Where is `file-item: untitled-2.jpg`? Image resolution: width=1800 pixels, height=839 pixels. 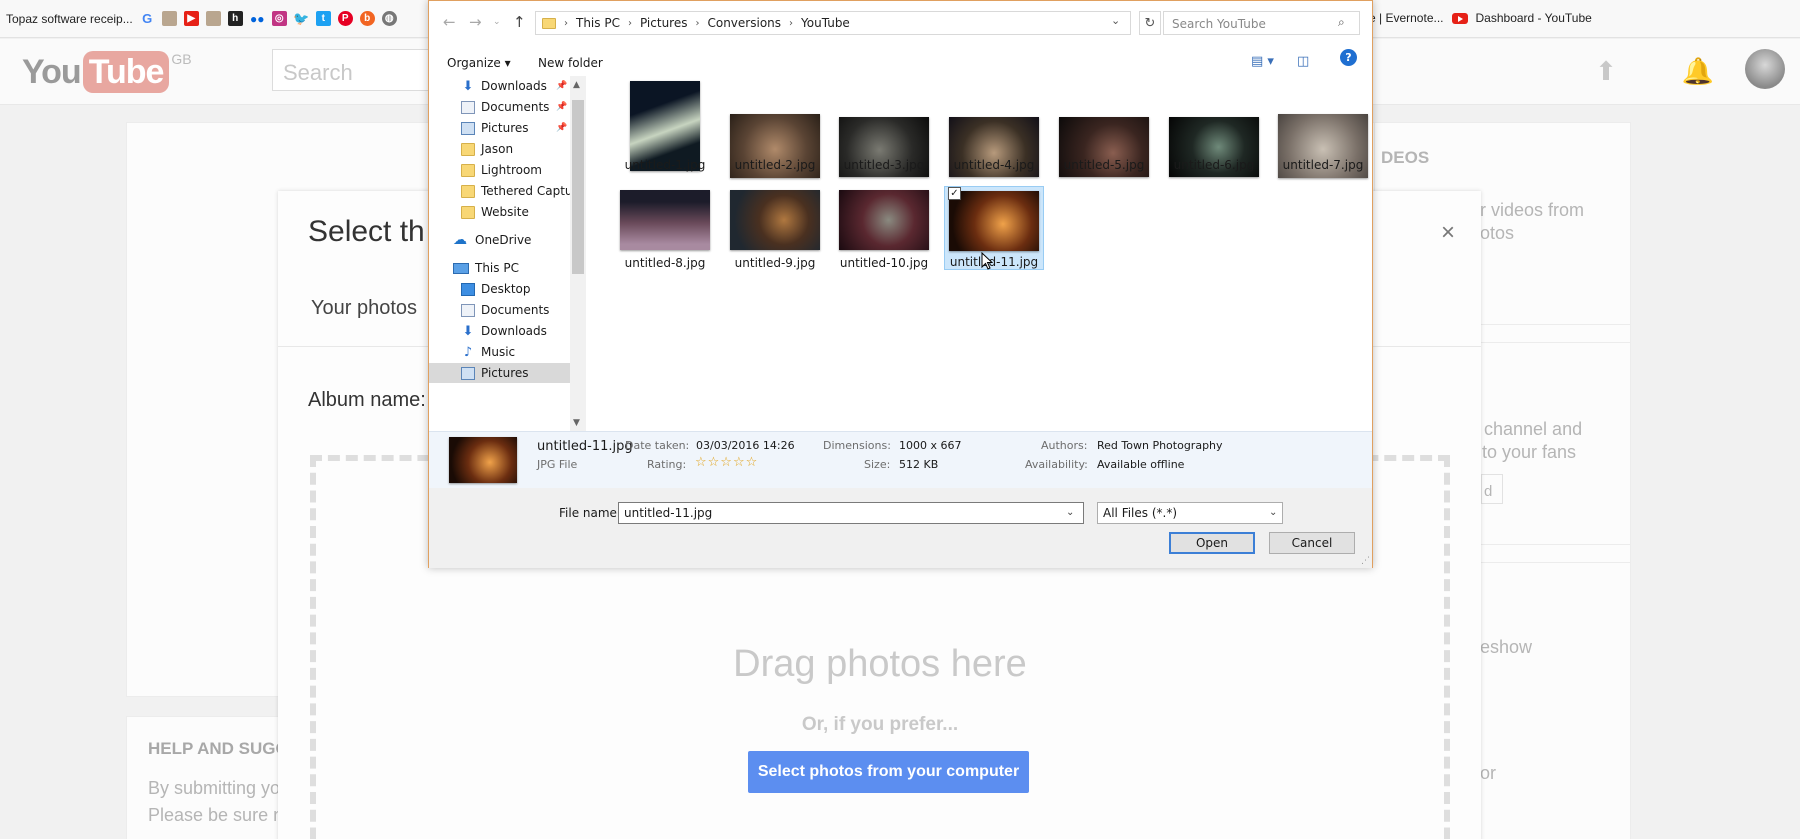
file-item: untitled-2.jpg is located at coordinates (775, 129).